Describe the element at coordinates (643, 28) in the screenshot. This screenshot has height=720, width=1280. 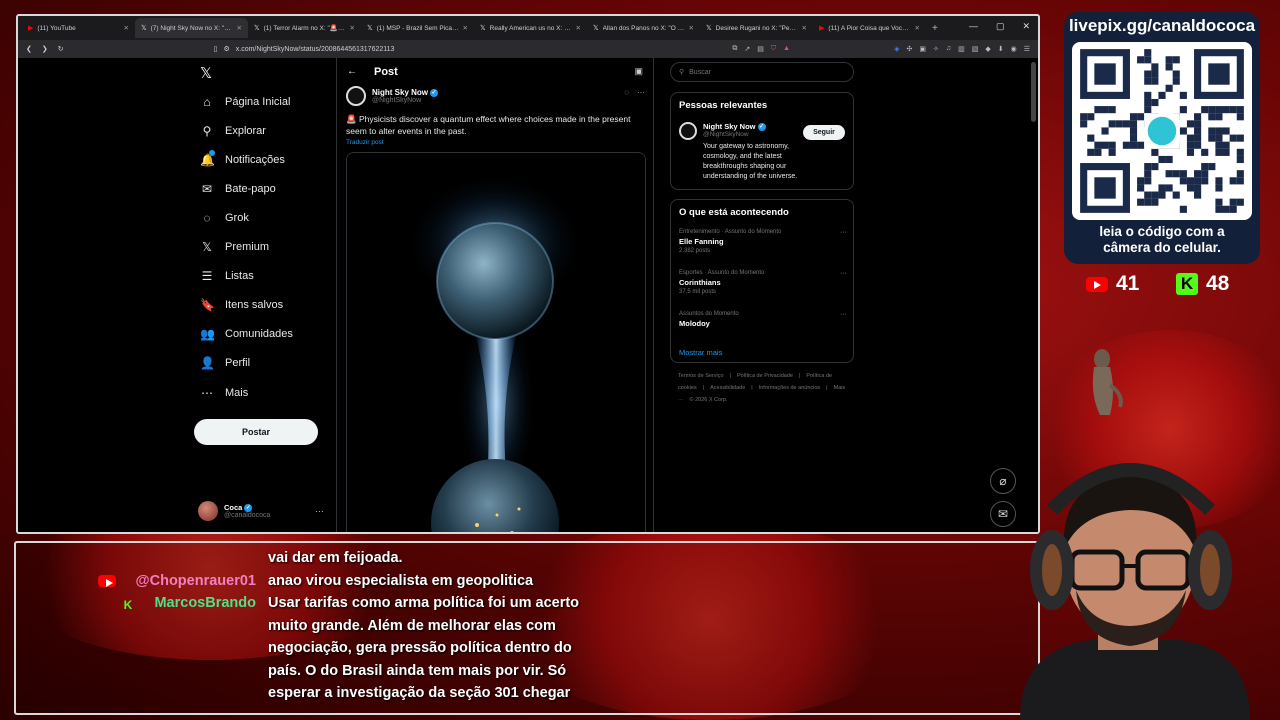
I see `tab: 𝕏Allan dos Panos no X: "O Mantega" ✕` at that location.